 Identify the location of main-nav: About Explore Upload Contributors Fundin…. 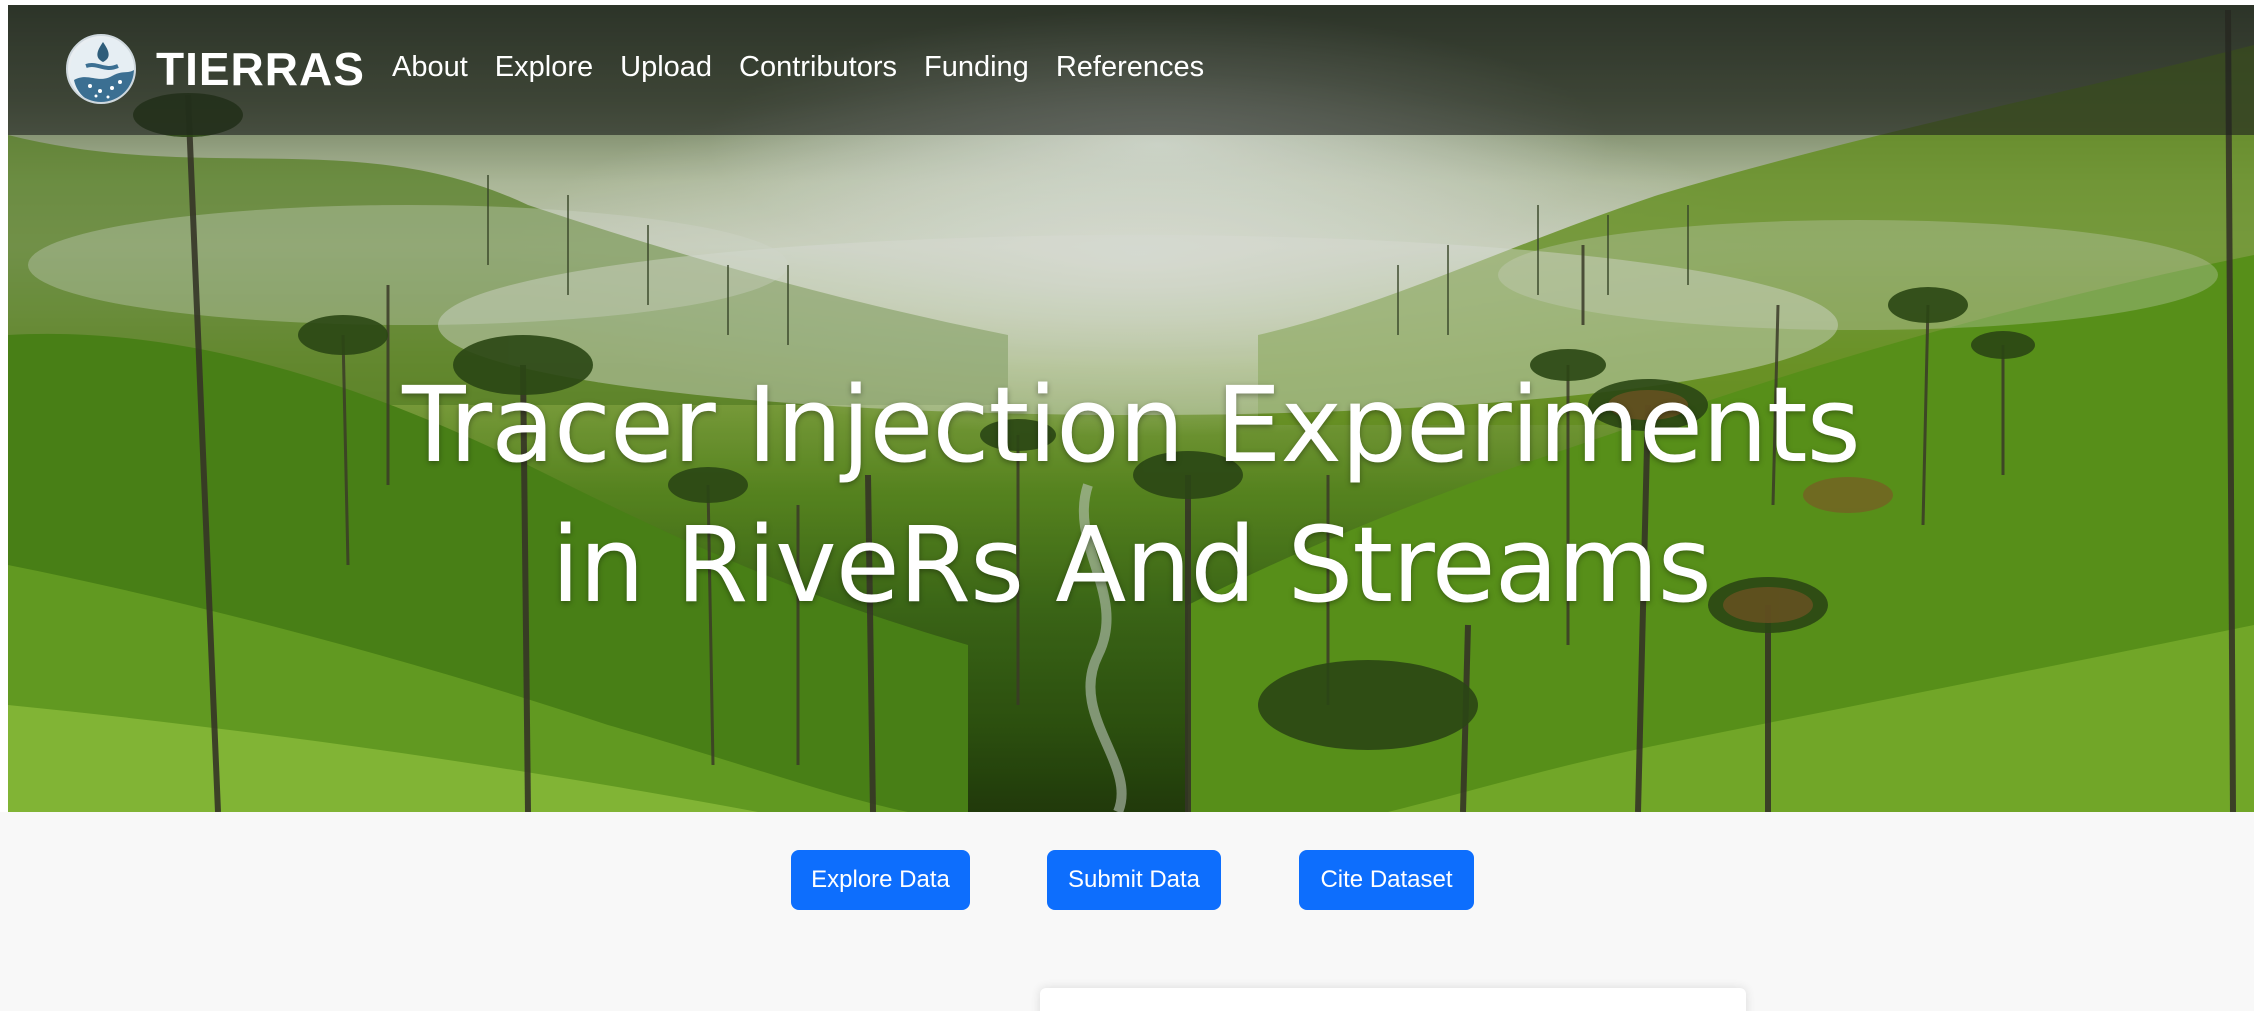
(811, 67).